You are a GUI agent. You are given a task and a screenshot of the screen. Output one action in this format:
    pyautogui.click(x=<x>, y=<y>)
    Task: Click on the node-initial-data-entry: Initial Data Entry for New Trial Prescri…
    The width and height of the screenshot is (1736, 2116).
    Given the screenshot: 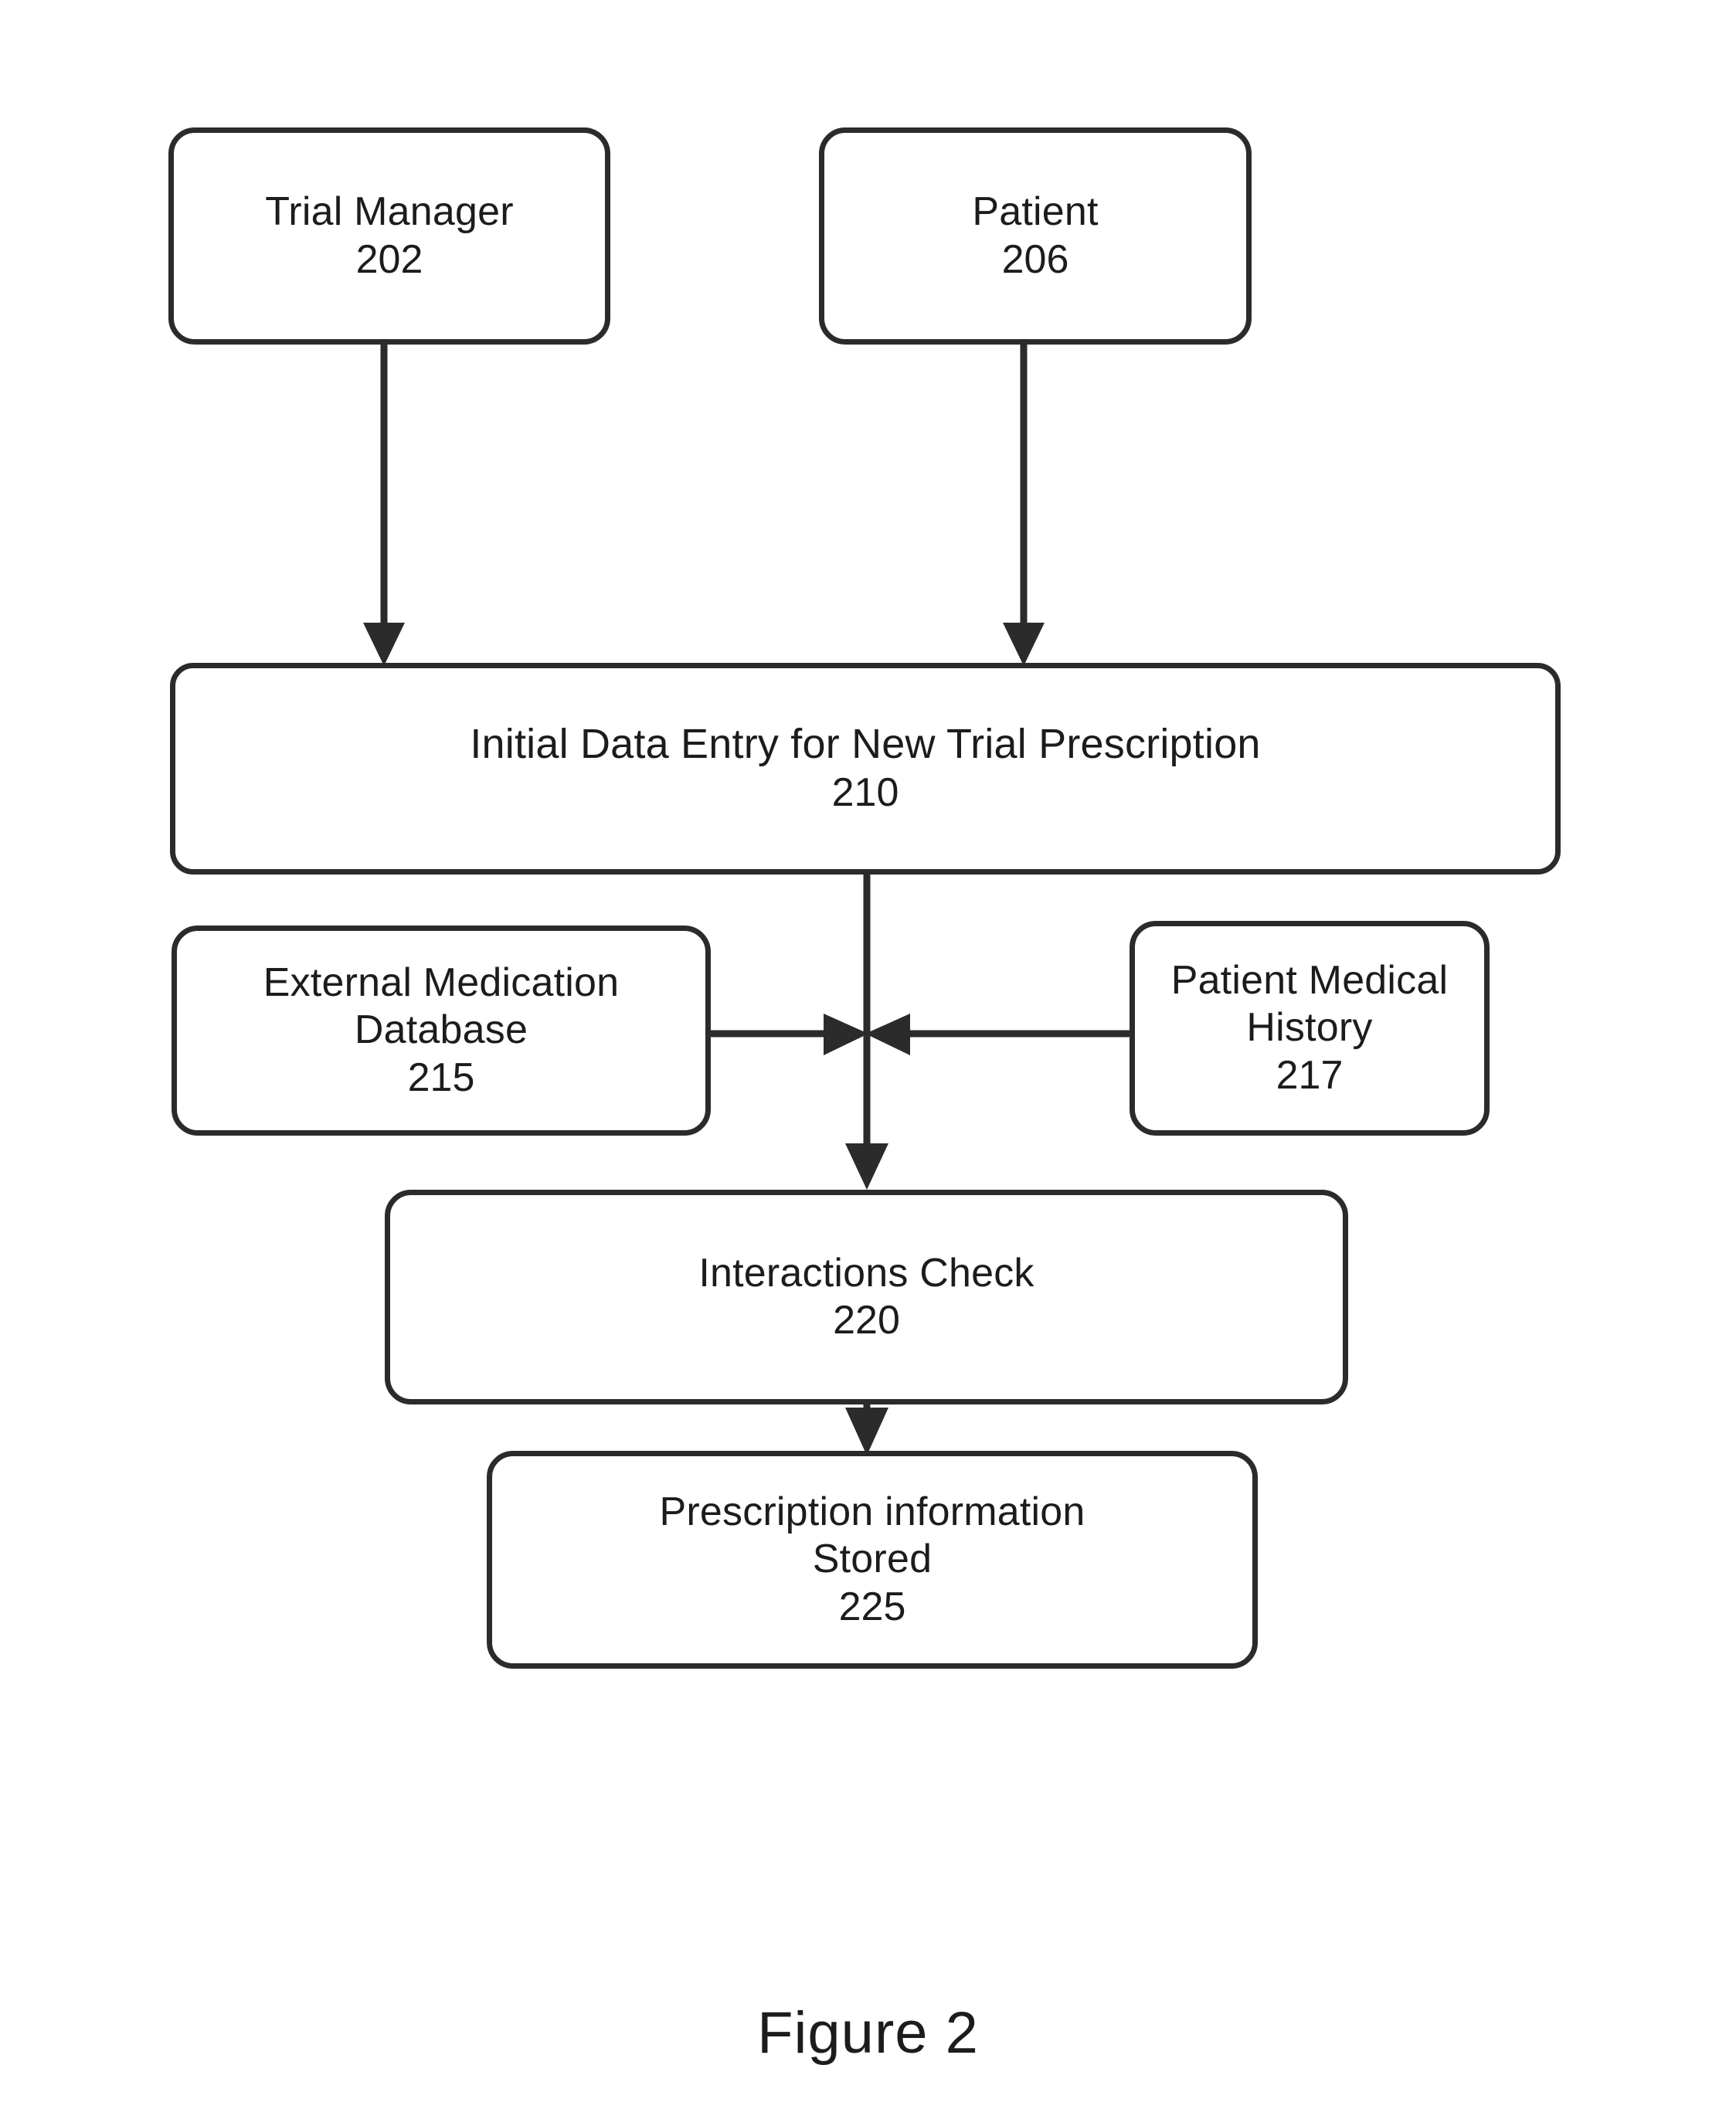 What is the action you would take?
    pyautogui.click(x=865, y=769)
    